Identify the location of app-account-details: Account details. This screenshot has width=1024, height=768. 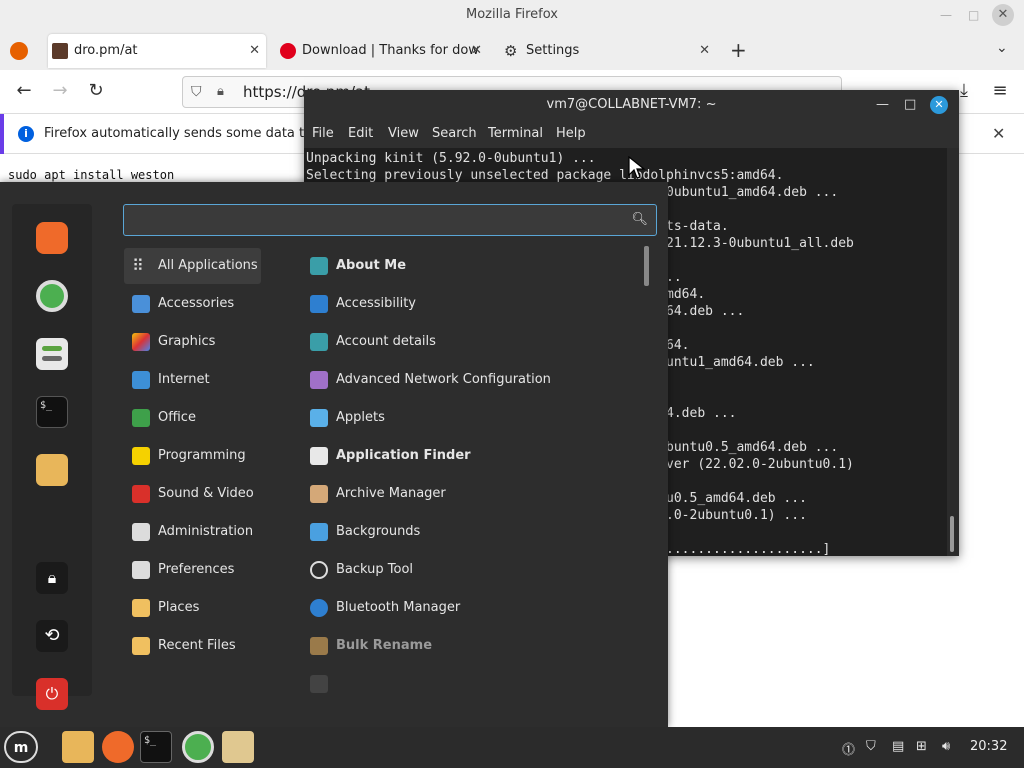
(472, 342).